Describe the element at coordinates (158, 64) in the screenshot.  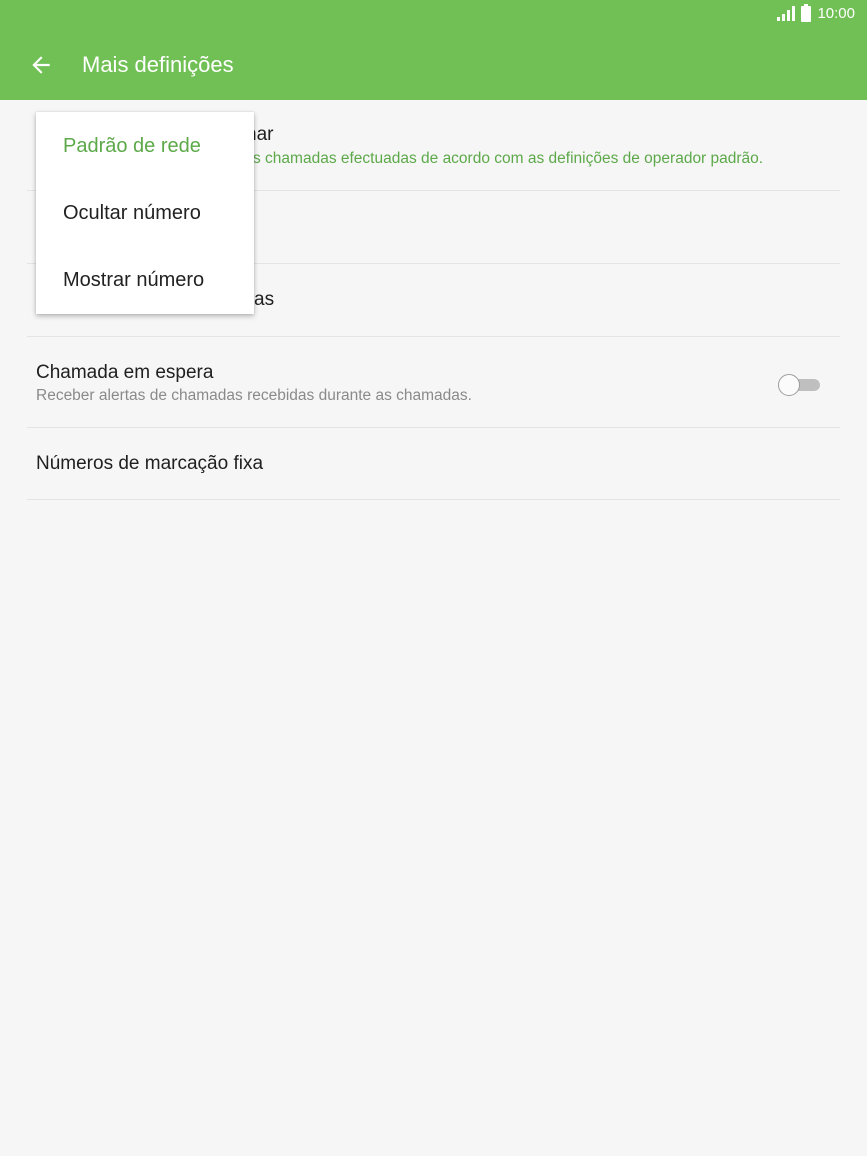
I see `page-title: Mais definições` at that location.